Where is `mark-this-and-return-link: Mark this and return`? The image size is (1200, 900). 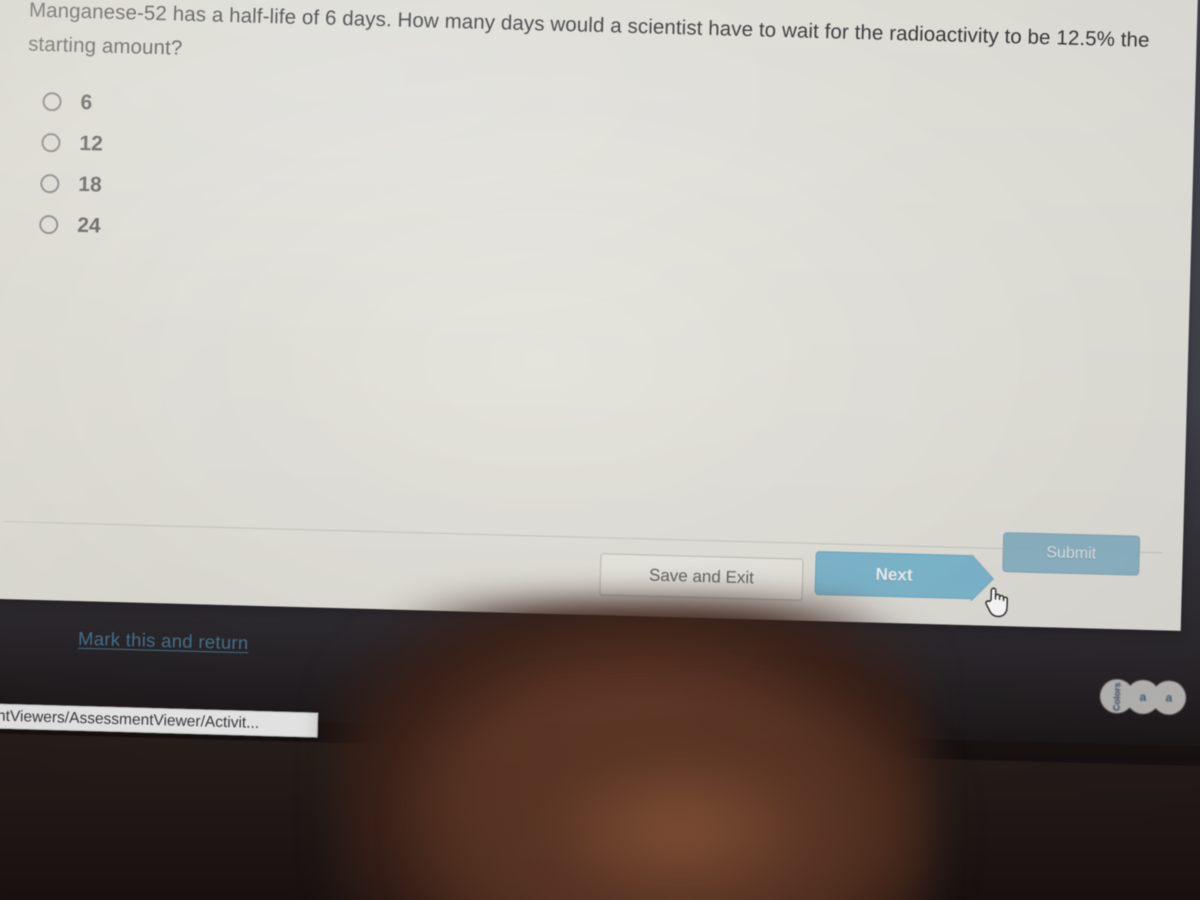 mark-this-and-return-link: Mark this and return is located at coordinates (163, 641).